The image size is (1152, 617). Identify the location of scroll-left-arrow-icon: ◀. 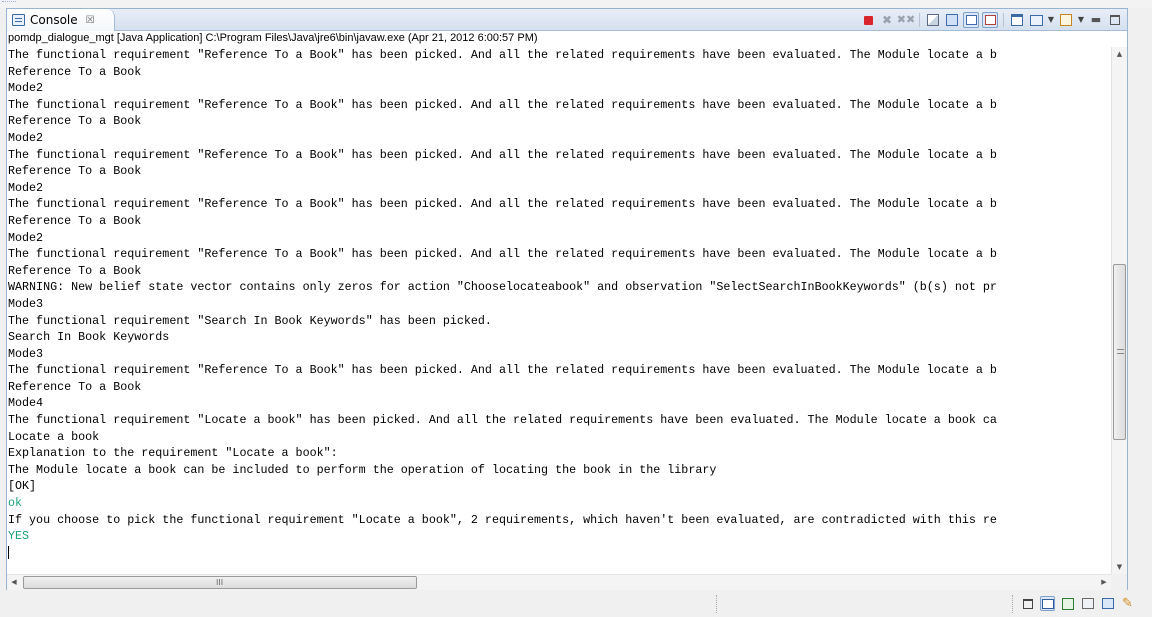
(14, 582).